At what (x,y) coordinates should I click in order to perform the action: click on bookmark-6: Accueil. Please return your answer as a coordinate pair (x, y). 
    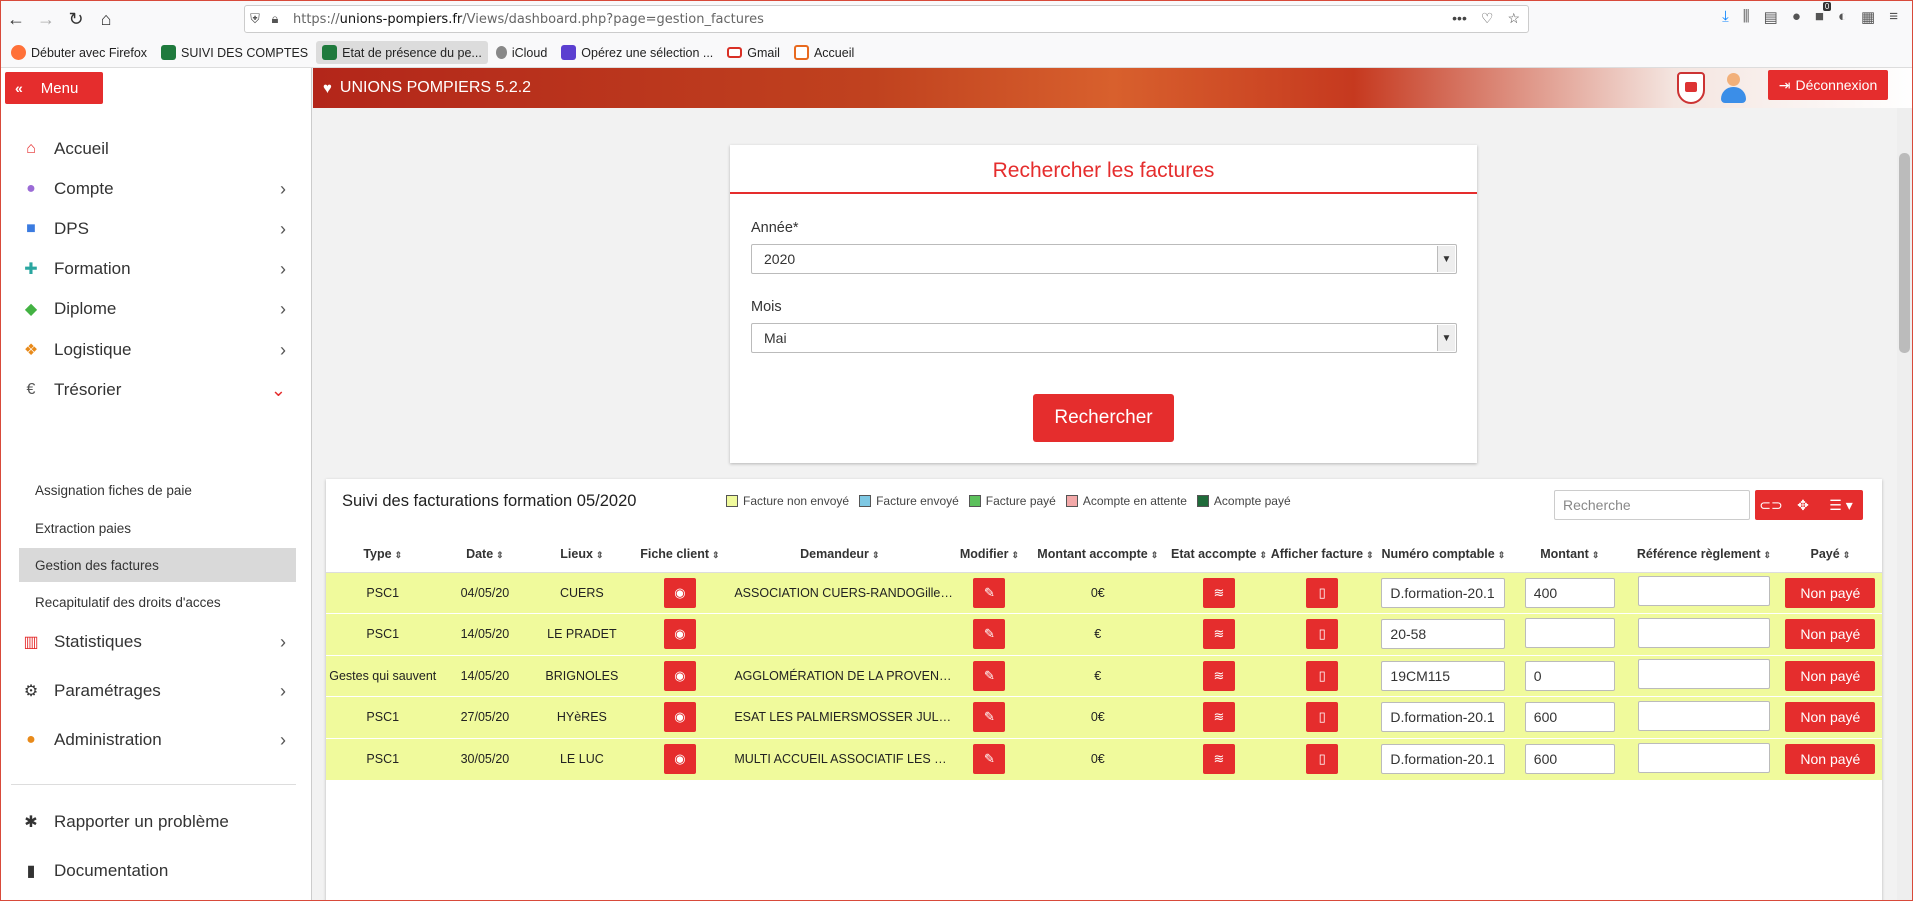
    Looking at the image, I should click on (824, 52).